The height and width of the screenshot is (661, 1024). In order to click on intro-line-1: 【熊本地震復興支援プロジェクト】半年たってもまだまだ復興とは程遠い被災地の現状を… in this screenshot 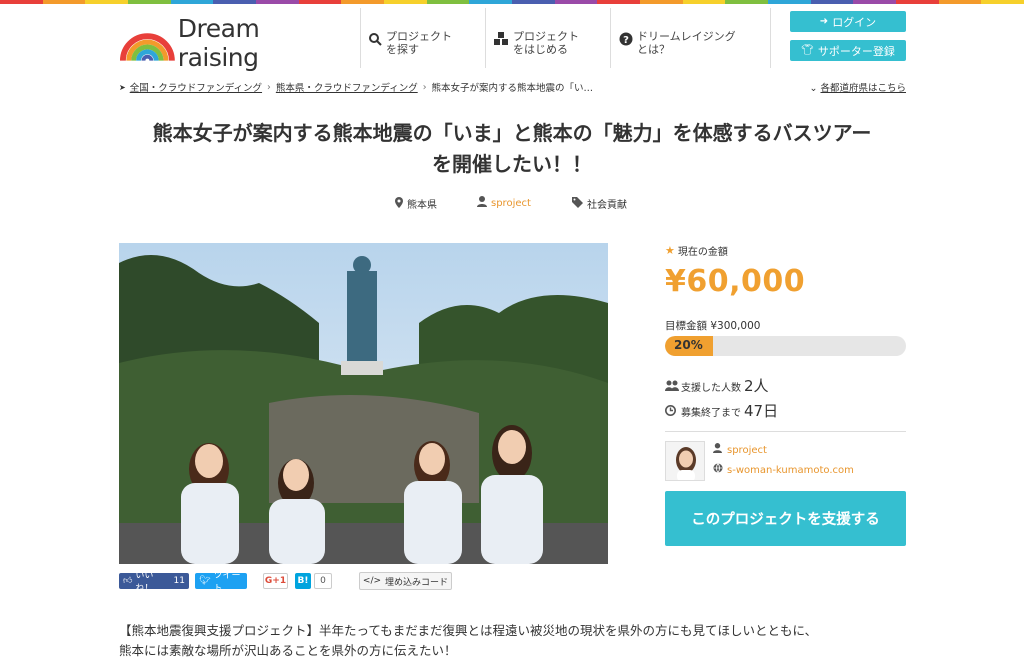, I will do `click(468, 630)`.